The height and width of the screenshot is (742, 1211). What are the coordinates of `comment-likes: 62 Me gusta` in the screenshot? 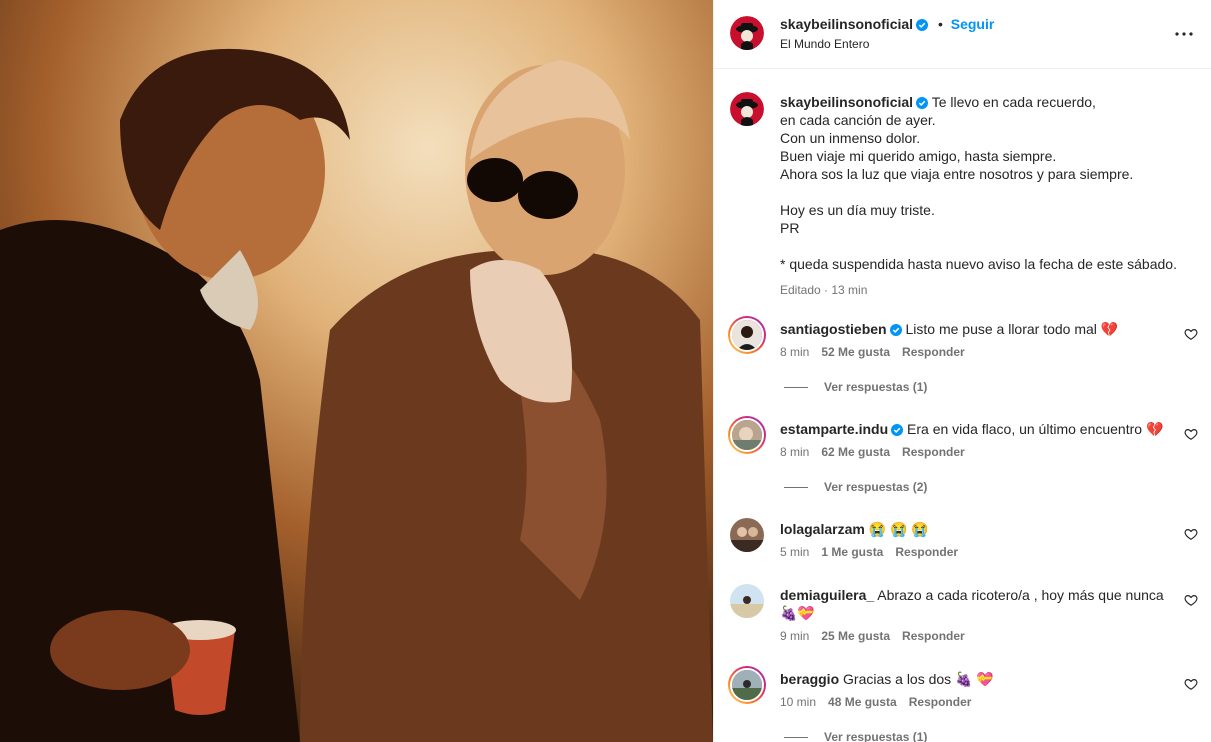 It's located at (855, 452).